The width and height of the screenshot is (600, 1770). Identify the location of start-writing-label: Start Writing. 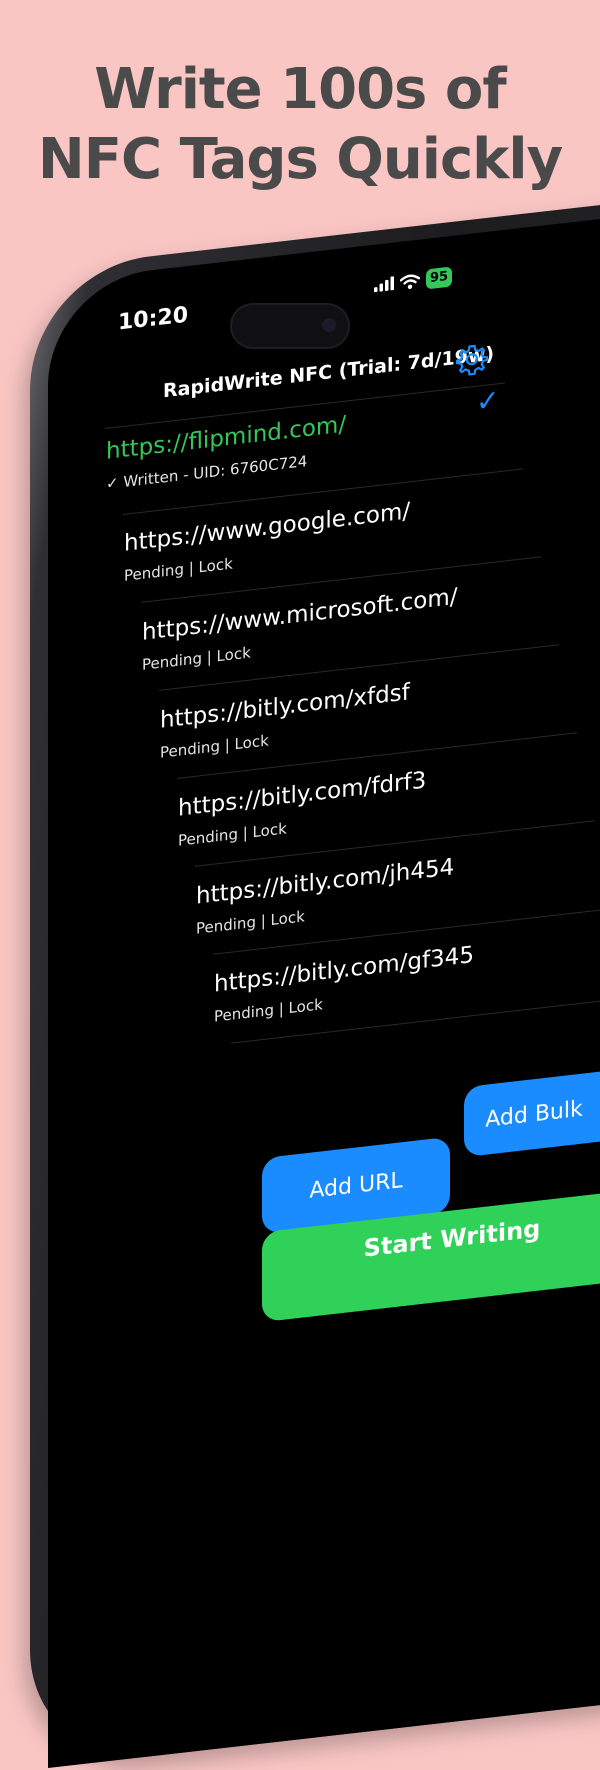
(452, 1238).